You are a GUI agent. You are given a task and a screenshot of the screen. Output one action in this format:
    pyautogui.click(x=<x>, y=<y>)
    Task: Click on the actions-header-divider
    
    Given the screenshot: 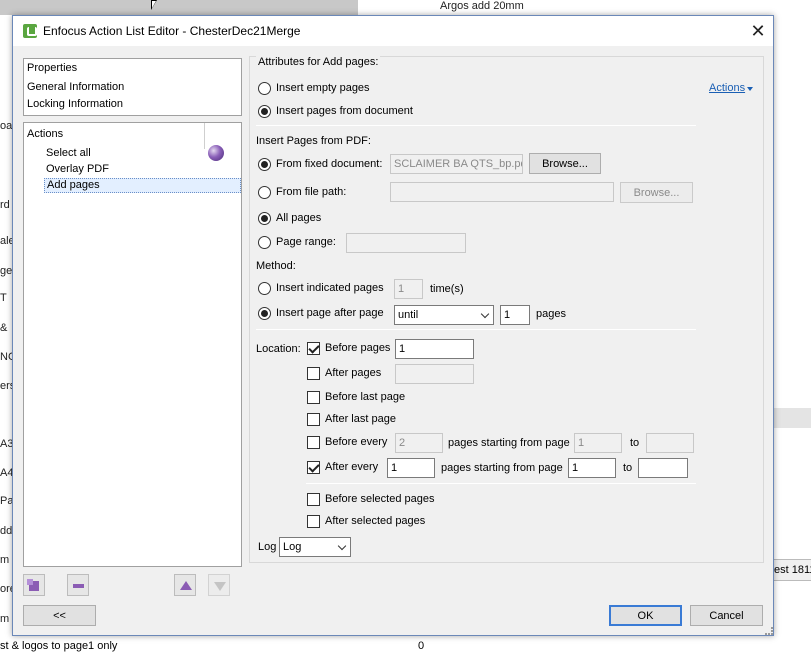 What is the action you would take?
    pyautogui.click(x=204, y=136)
    